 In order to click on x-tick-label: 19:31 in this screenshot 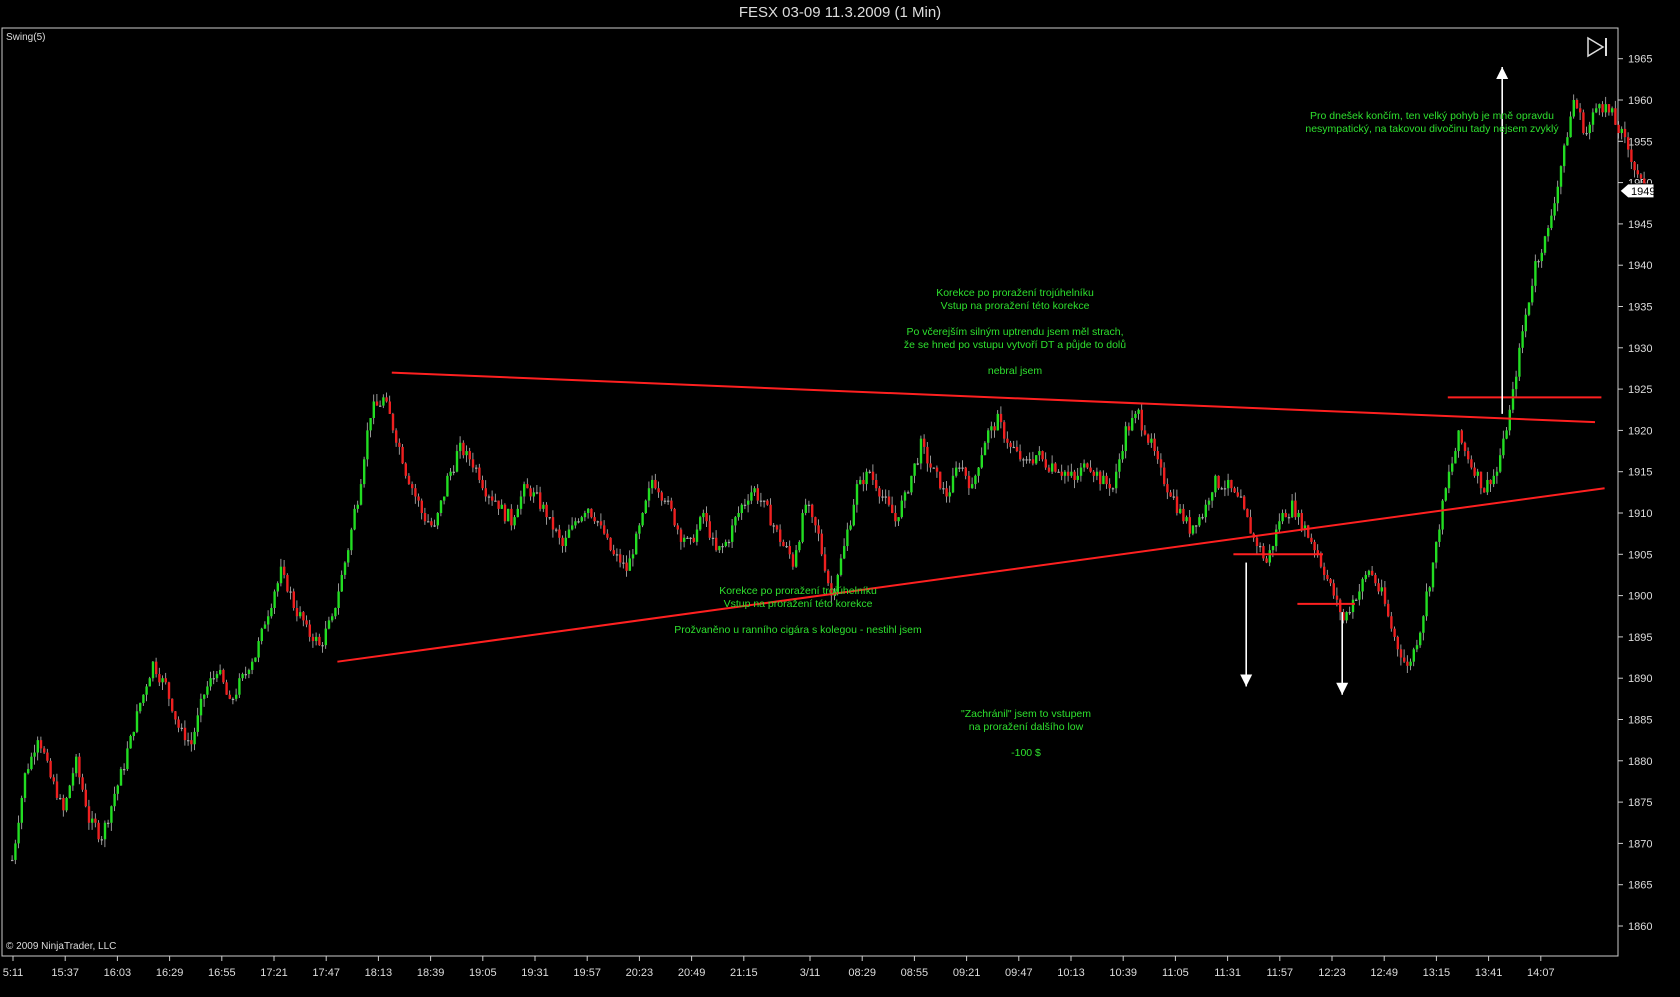, I will do `click(535, 973)`.